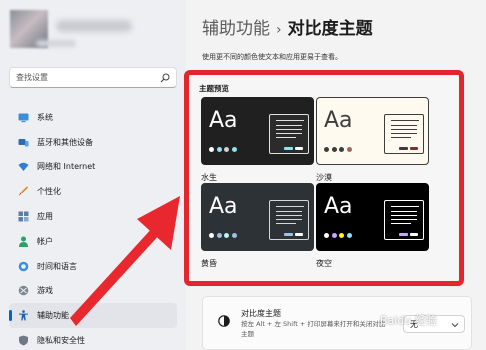 This screenshot has height=350, width=486. Describe the element at coordinates (93, 191) in the screenshot. I see `sidebar-item-personalization: 个性化` at that location.